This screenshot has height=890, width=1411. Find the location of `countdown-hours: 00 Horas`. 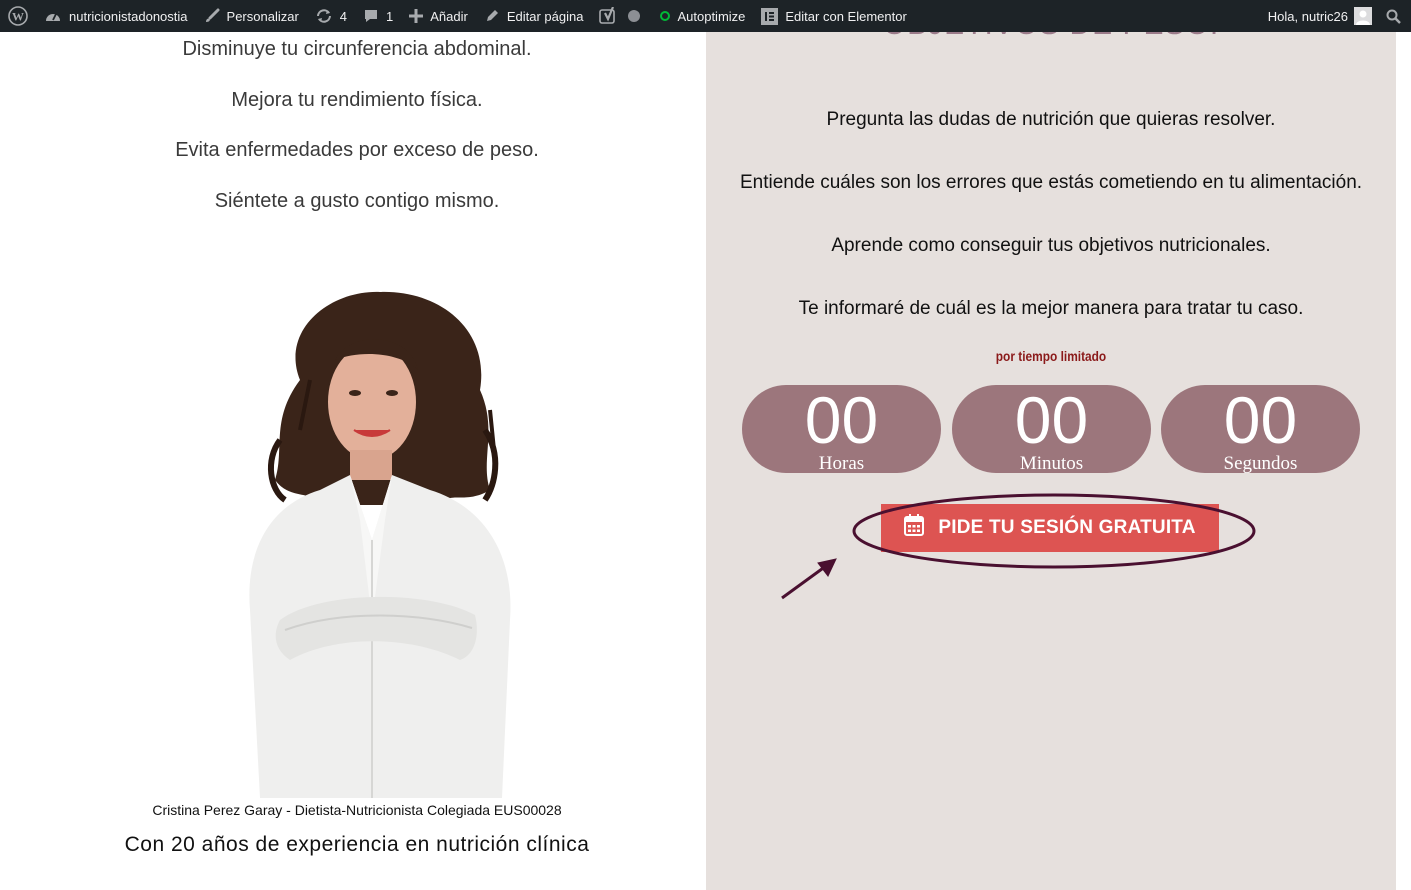

countdown-hours: 00 Horas is located at coordinates (841, 429).